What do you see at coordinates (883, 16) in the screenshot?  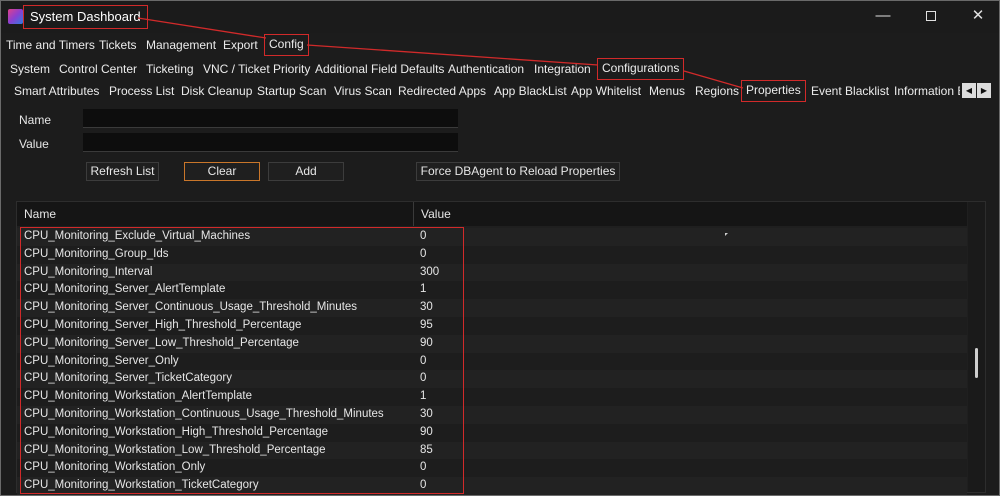 I see `minimize-button: —` at bounding box center [883, 16].